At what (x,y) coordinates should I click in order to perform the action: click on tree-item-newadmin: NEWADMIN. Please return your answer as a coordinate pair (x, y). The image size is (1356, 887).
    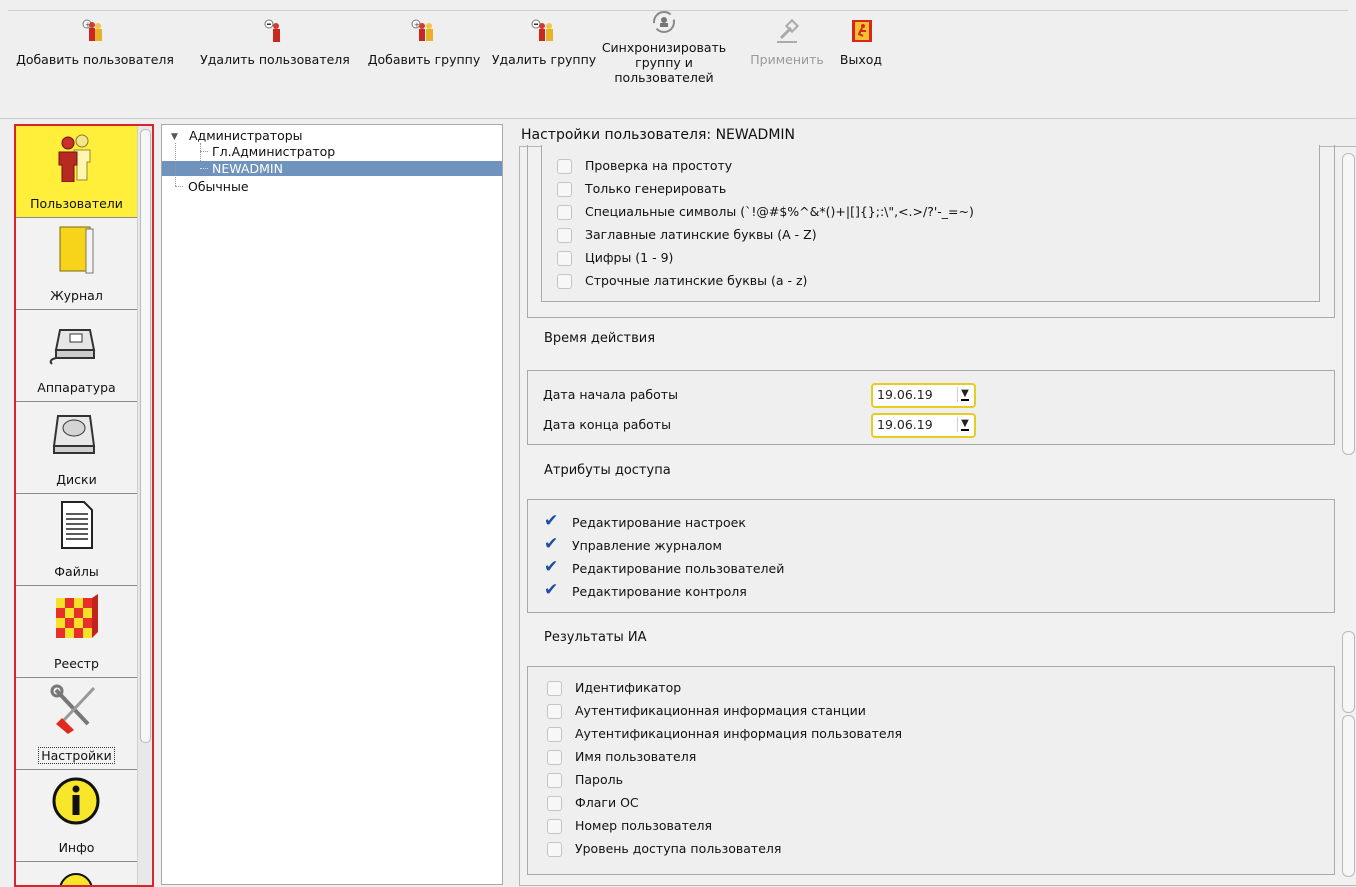
    Looking at the image, I should click on (332, 168).